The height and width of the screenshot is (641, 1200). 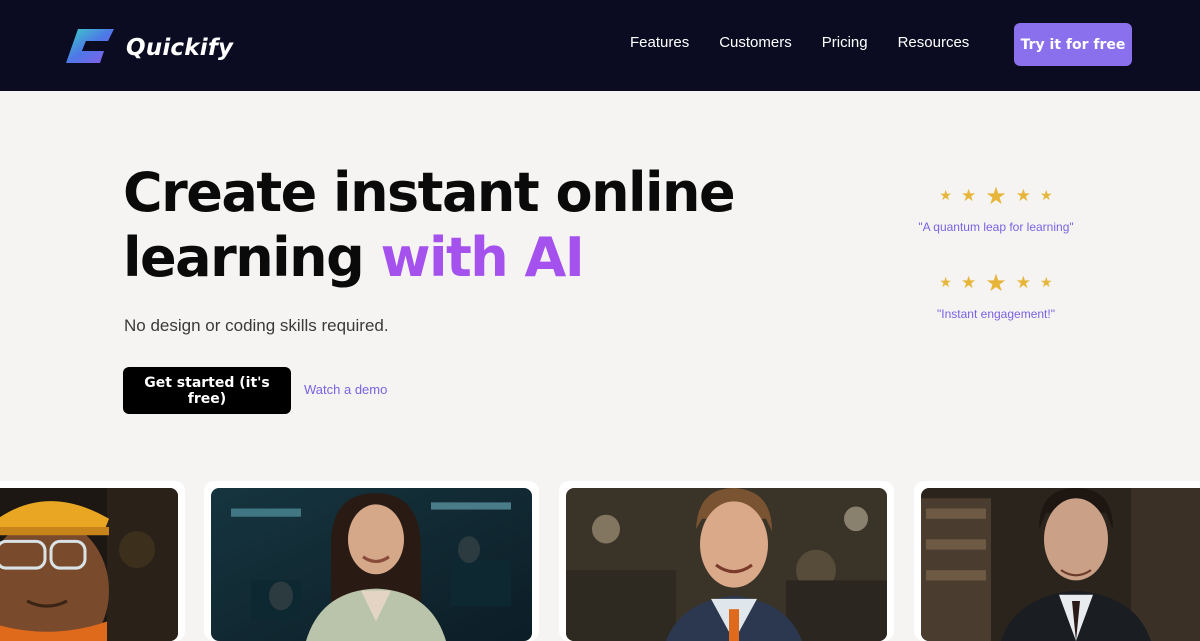 I want to click on headline-line-2: learning, so click(x=252, y=257).